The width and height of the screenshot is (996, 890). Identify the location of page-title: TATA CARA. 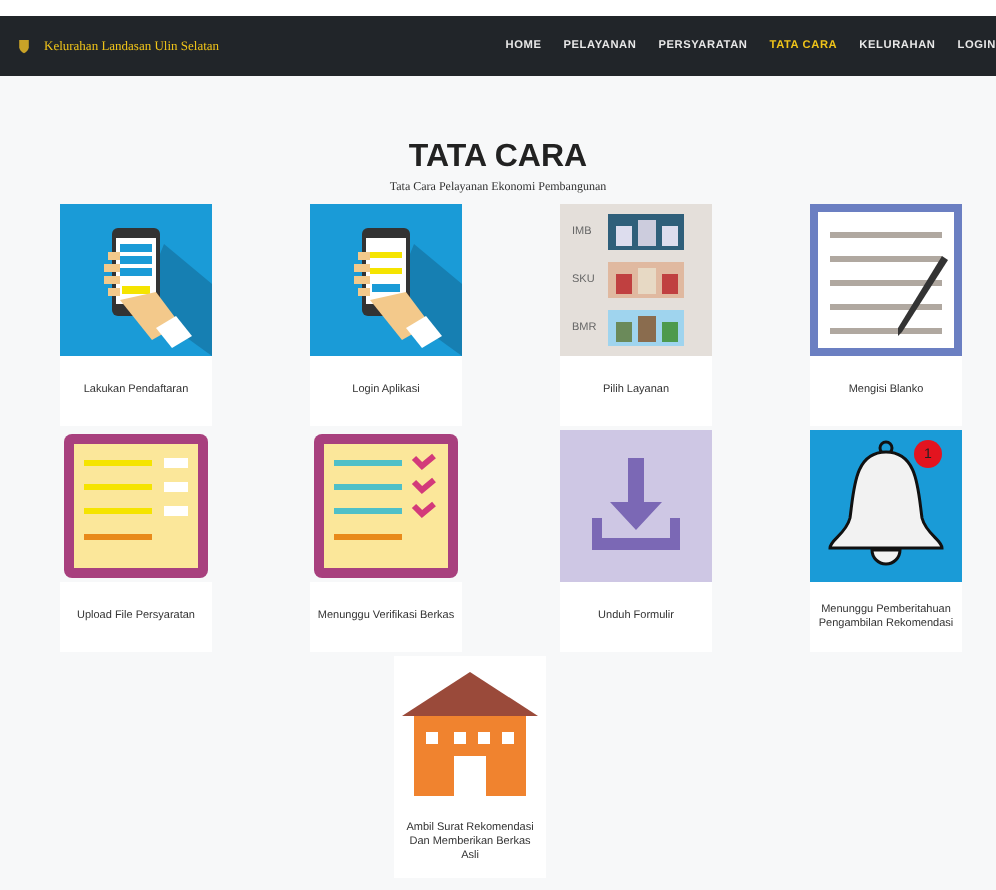
(498, 158).